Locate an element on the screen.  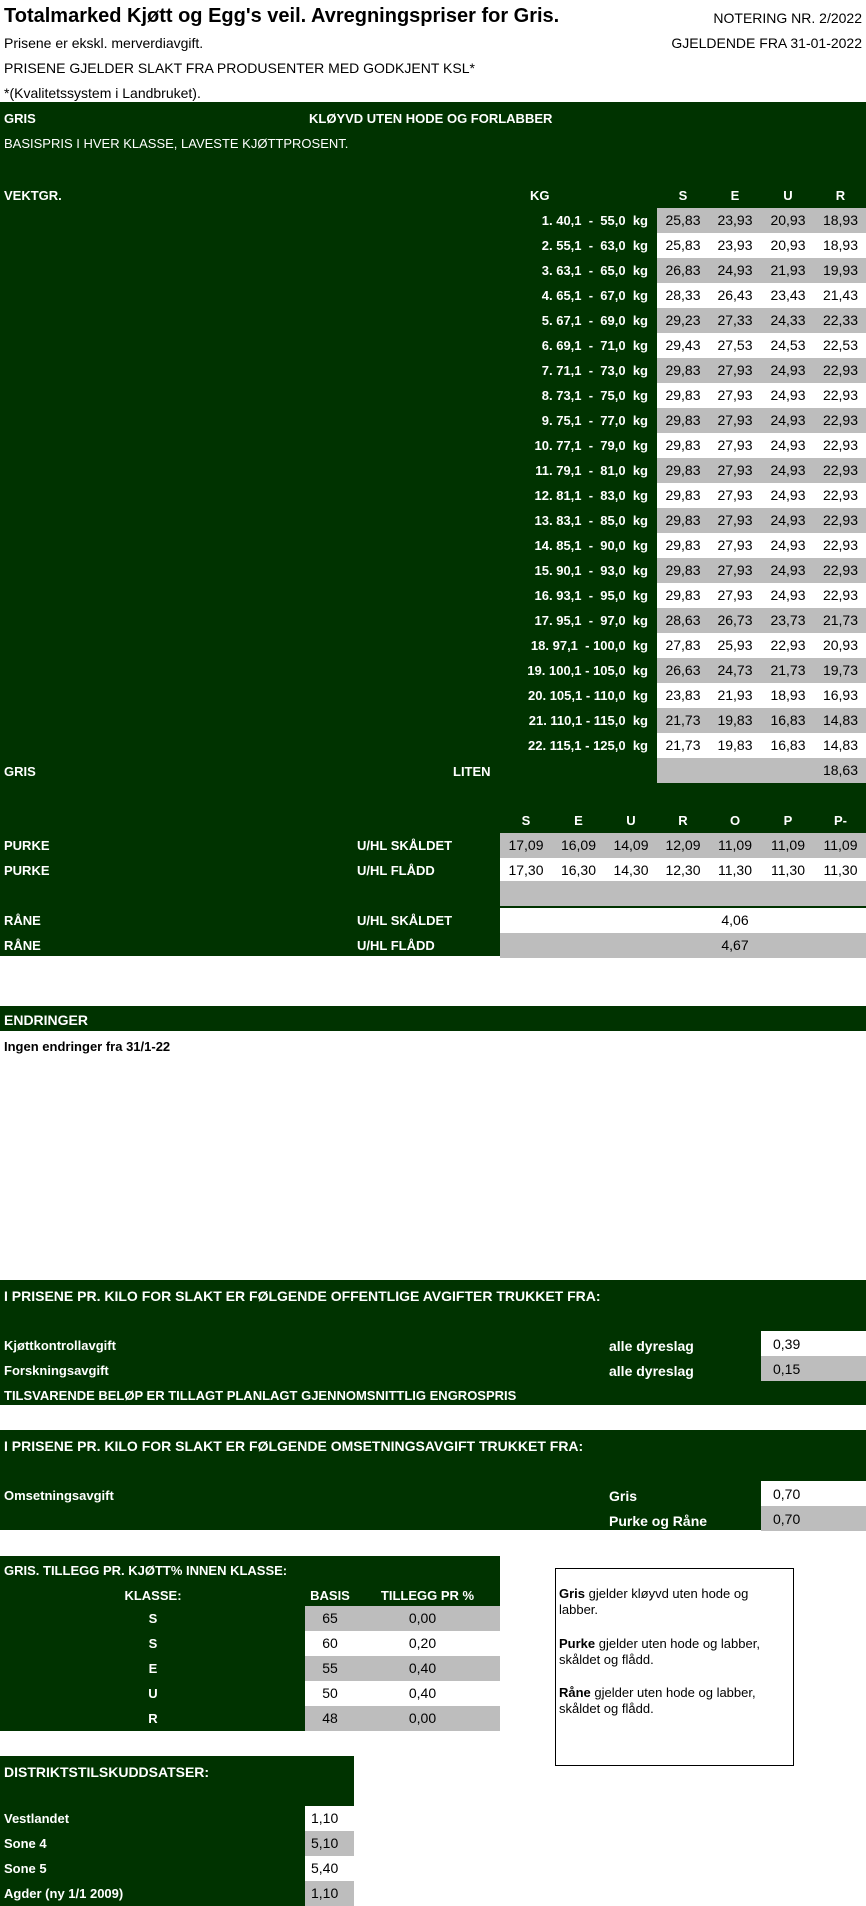
tillegg-klasse: R is located at coordinates (153, 1718).